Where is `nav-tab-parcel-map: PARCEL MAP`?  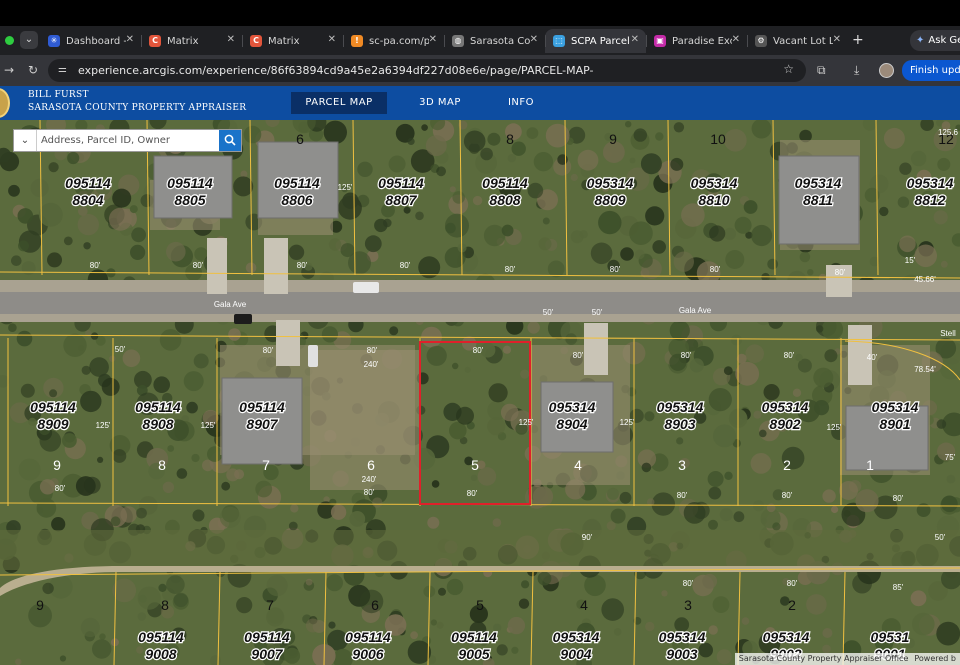 nav-tab-parcel-map: PARCEL MAP is located at coordinates (339, 103).